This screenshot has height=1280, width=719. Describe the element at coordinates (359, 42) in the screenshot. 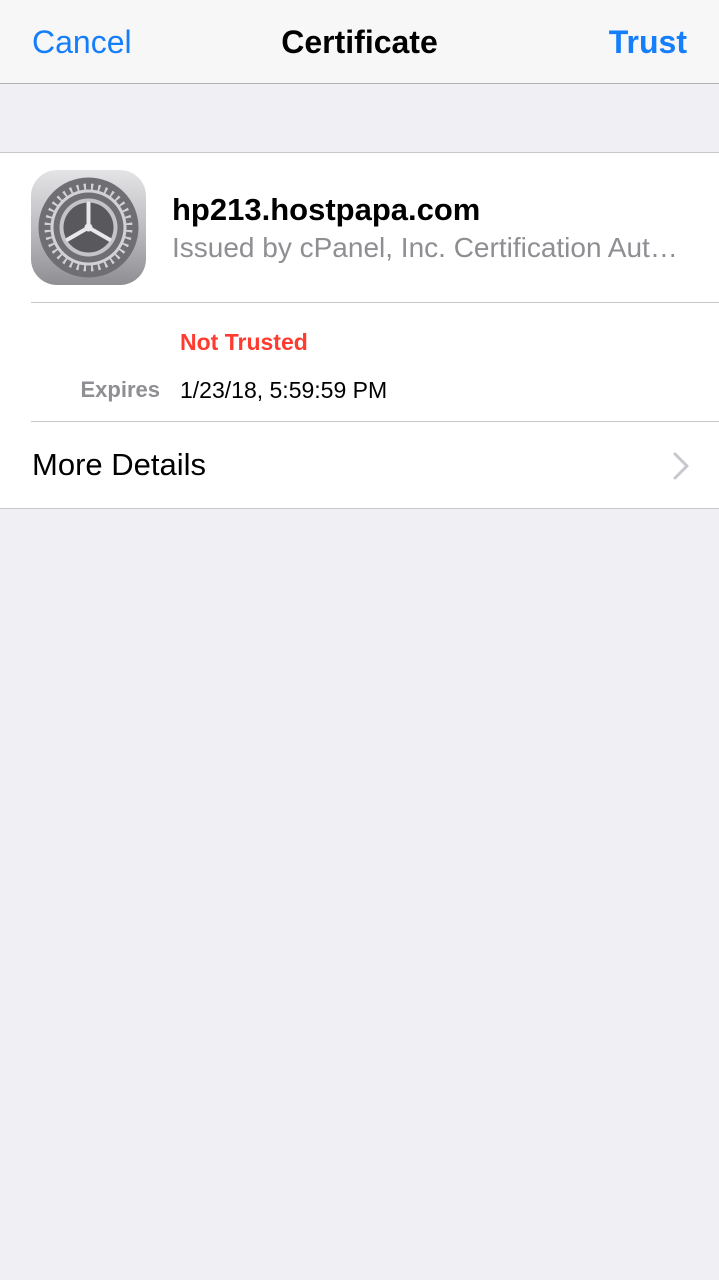

I see `navigation-bar: Cancel Certificate Trust` at that location.